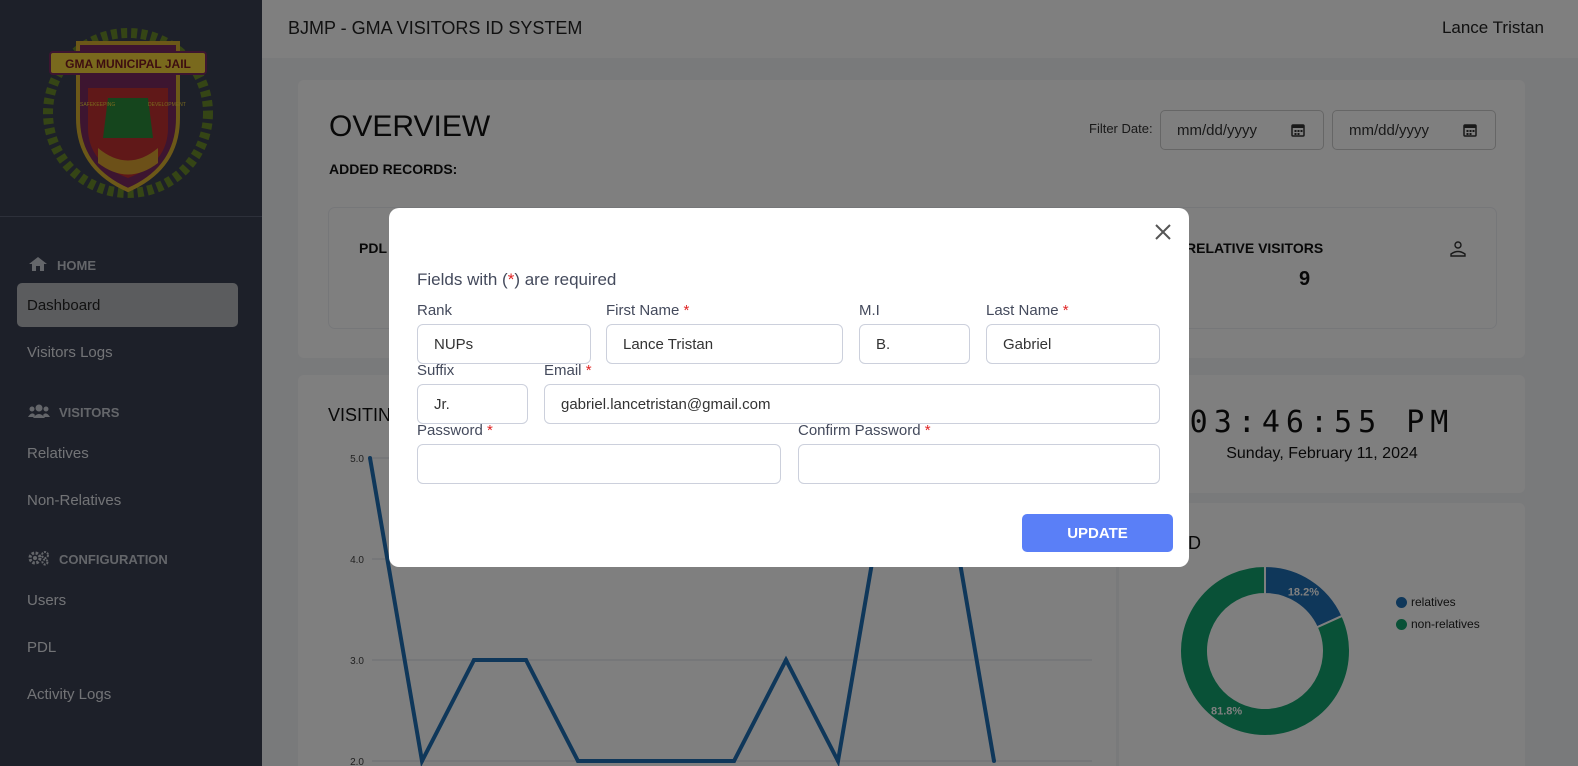 The width and height of the screenshot is (1578, 766). What do you see at coordinates (869, 310) in the screenshot?
I see `mi-label: M.I` at bounding box center [869, 310].